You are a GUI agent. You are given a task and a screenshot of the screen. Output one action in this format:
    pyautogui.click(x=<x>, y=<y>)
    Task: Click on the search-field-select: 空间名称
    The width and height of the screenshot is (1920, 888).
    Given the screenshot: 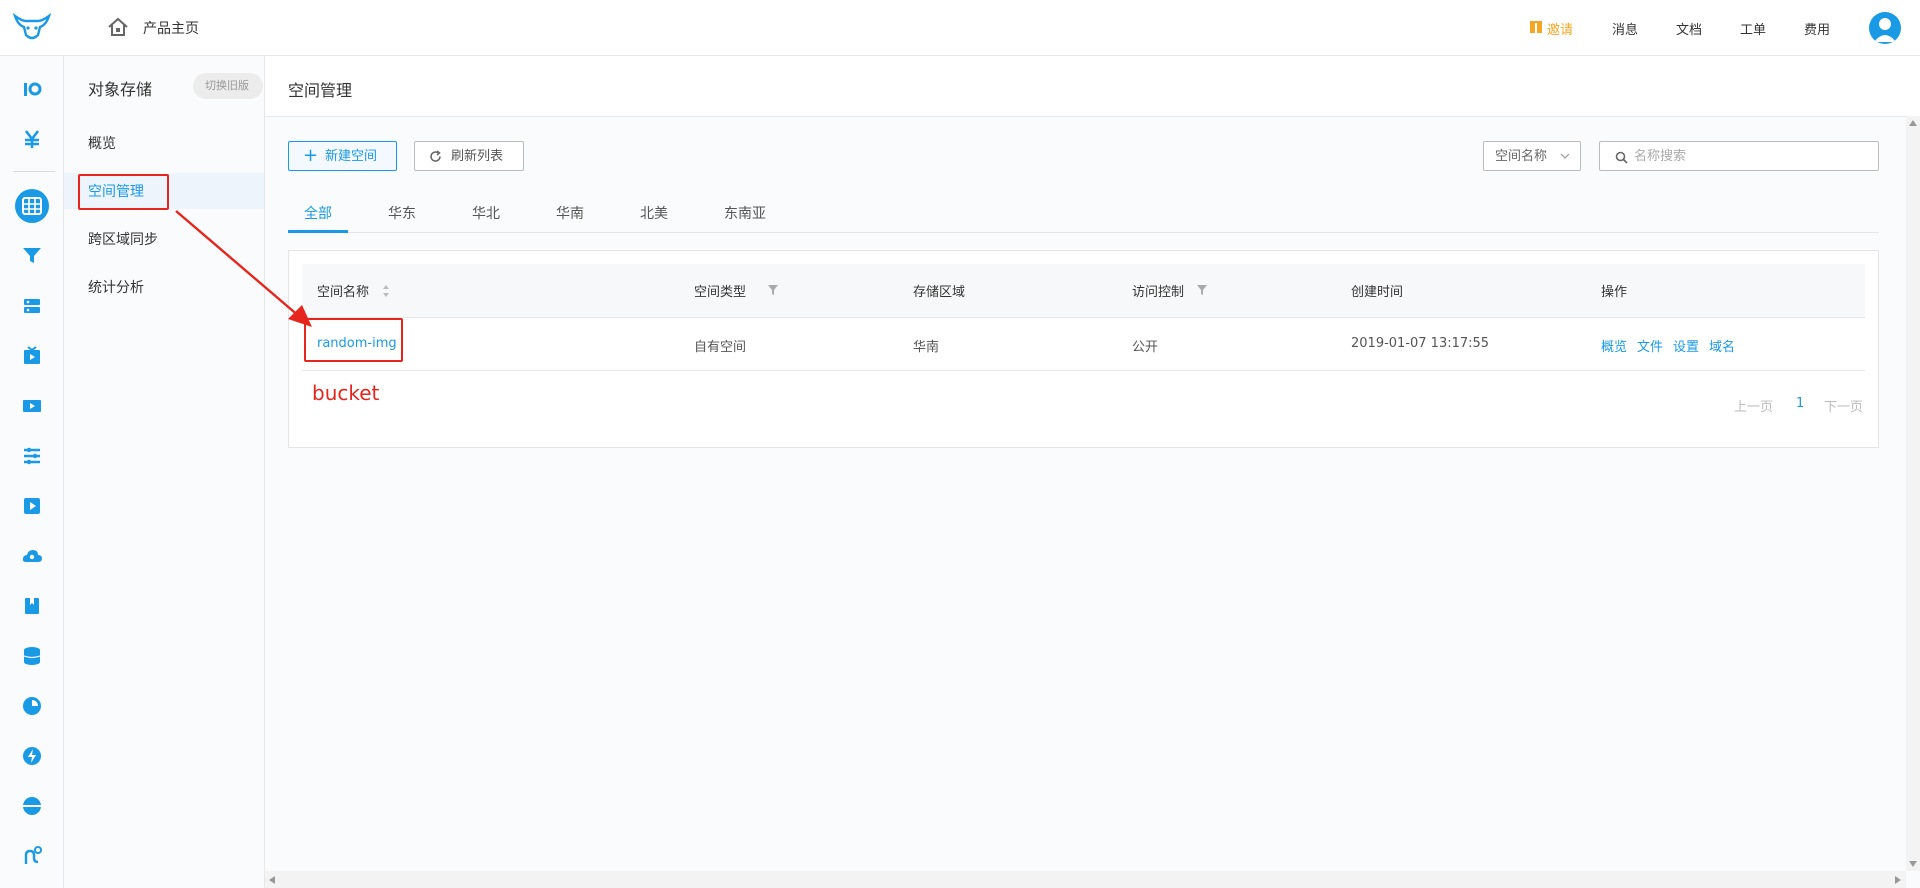 What is the action you would take?
    pyautogui.click(x=1532, y=156)
    